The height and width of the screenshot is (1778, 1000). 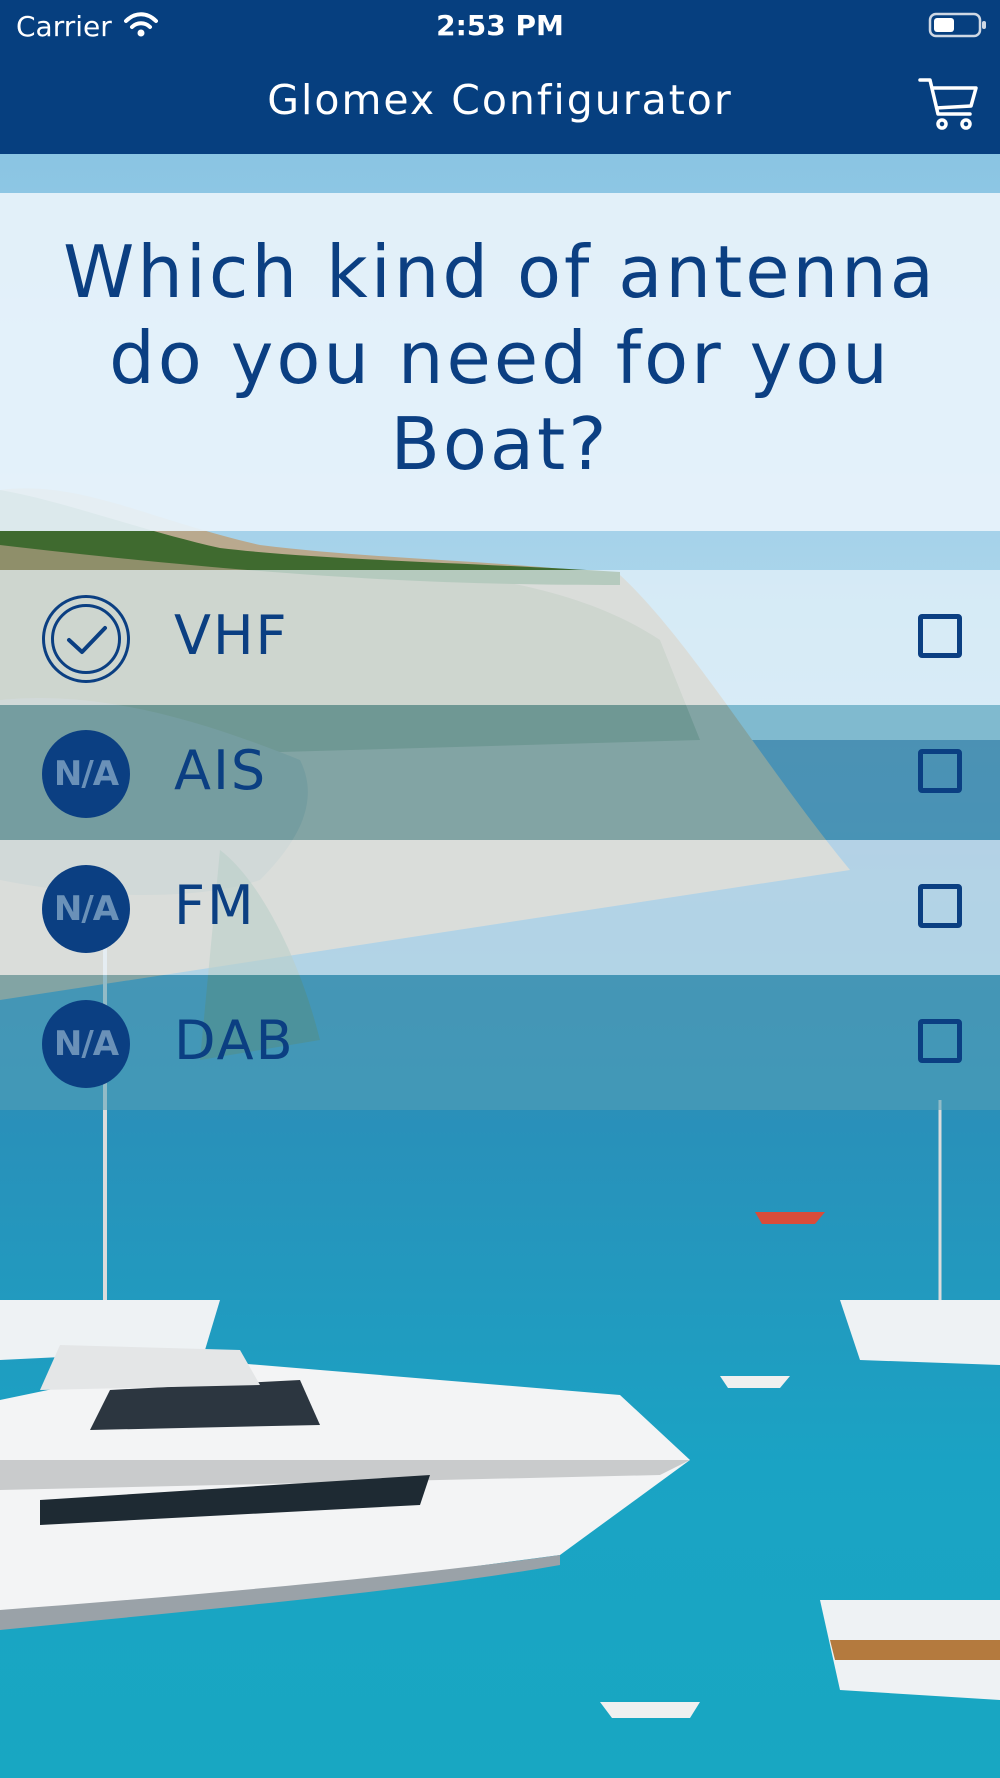 What do you see at coordinates (500, 907) in the screenshot?
I see `option-row-fm: N/A FM` at bounding box center [500, 907].